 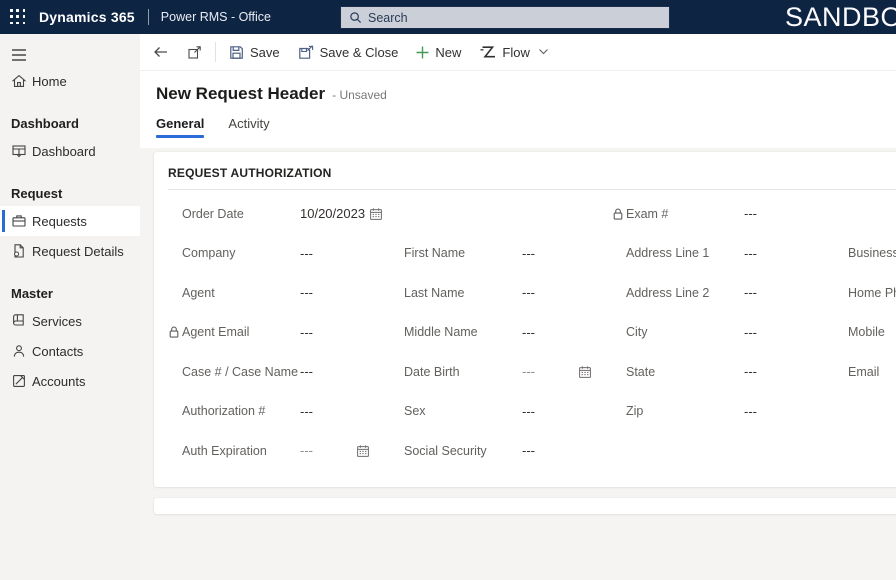 I want to click on flow-label: Flow, so click(x=516, y=52).